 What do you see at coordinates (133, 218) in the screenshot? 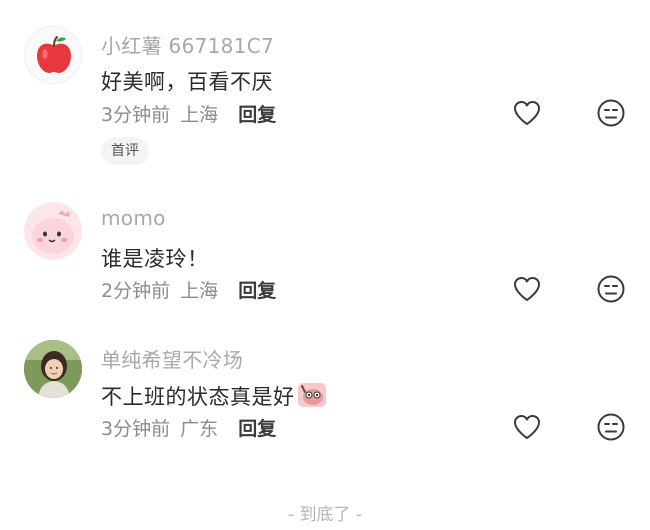
I see `username: momo` at bounding box center [133, 218].